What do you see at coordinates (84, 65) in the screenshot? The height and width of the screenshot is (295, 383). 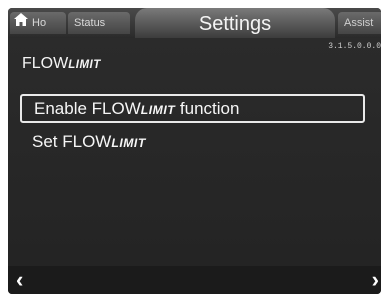 I see `page-title-suffix: LIMIT` at bounding box center [84, 65].